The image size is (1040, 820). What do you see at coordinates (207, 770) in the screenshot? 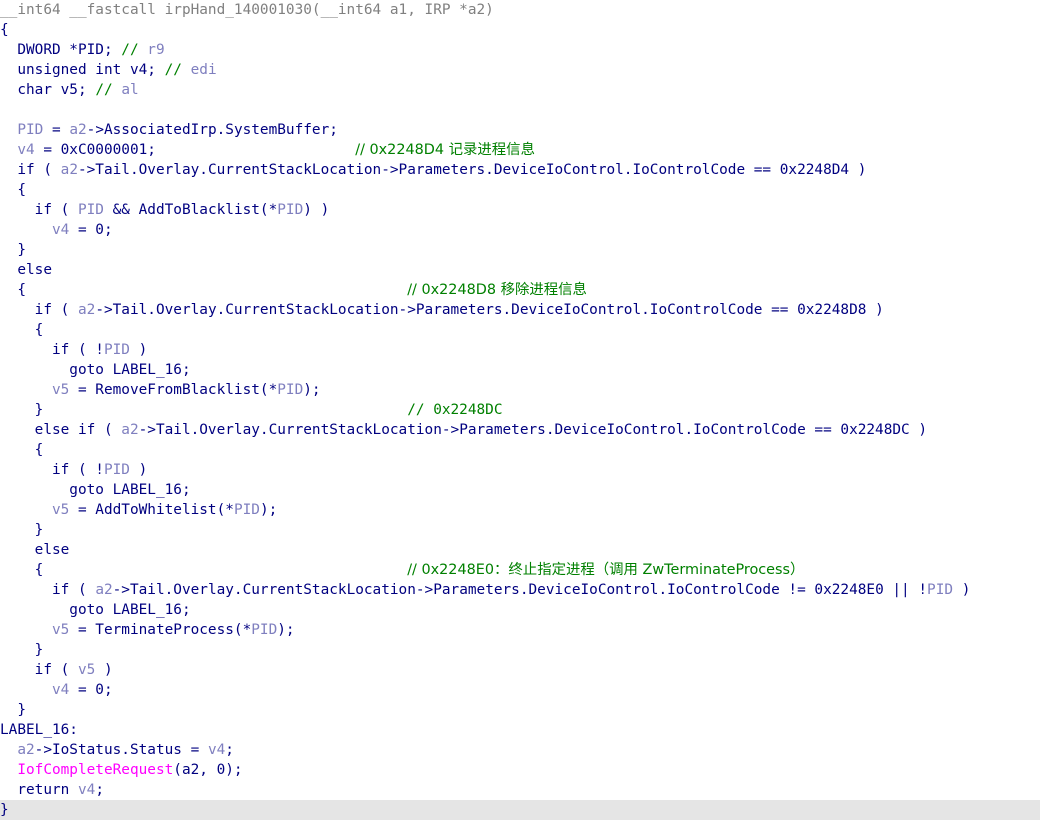
I see `code-token: (a2, 0);` at bounding box center [207, 770].